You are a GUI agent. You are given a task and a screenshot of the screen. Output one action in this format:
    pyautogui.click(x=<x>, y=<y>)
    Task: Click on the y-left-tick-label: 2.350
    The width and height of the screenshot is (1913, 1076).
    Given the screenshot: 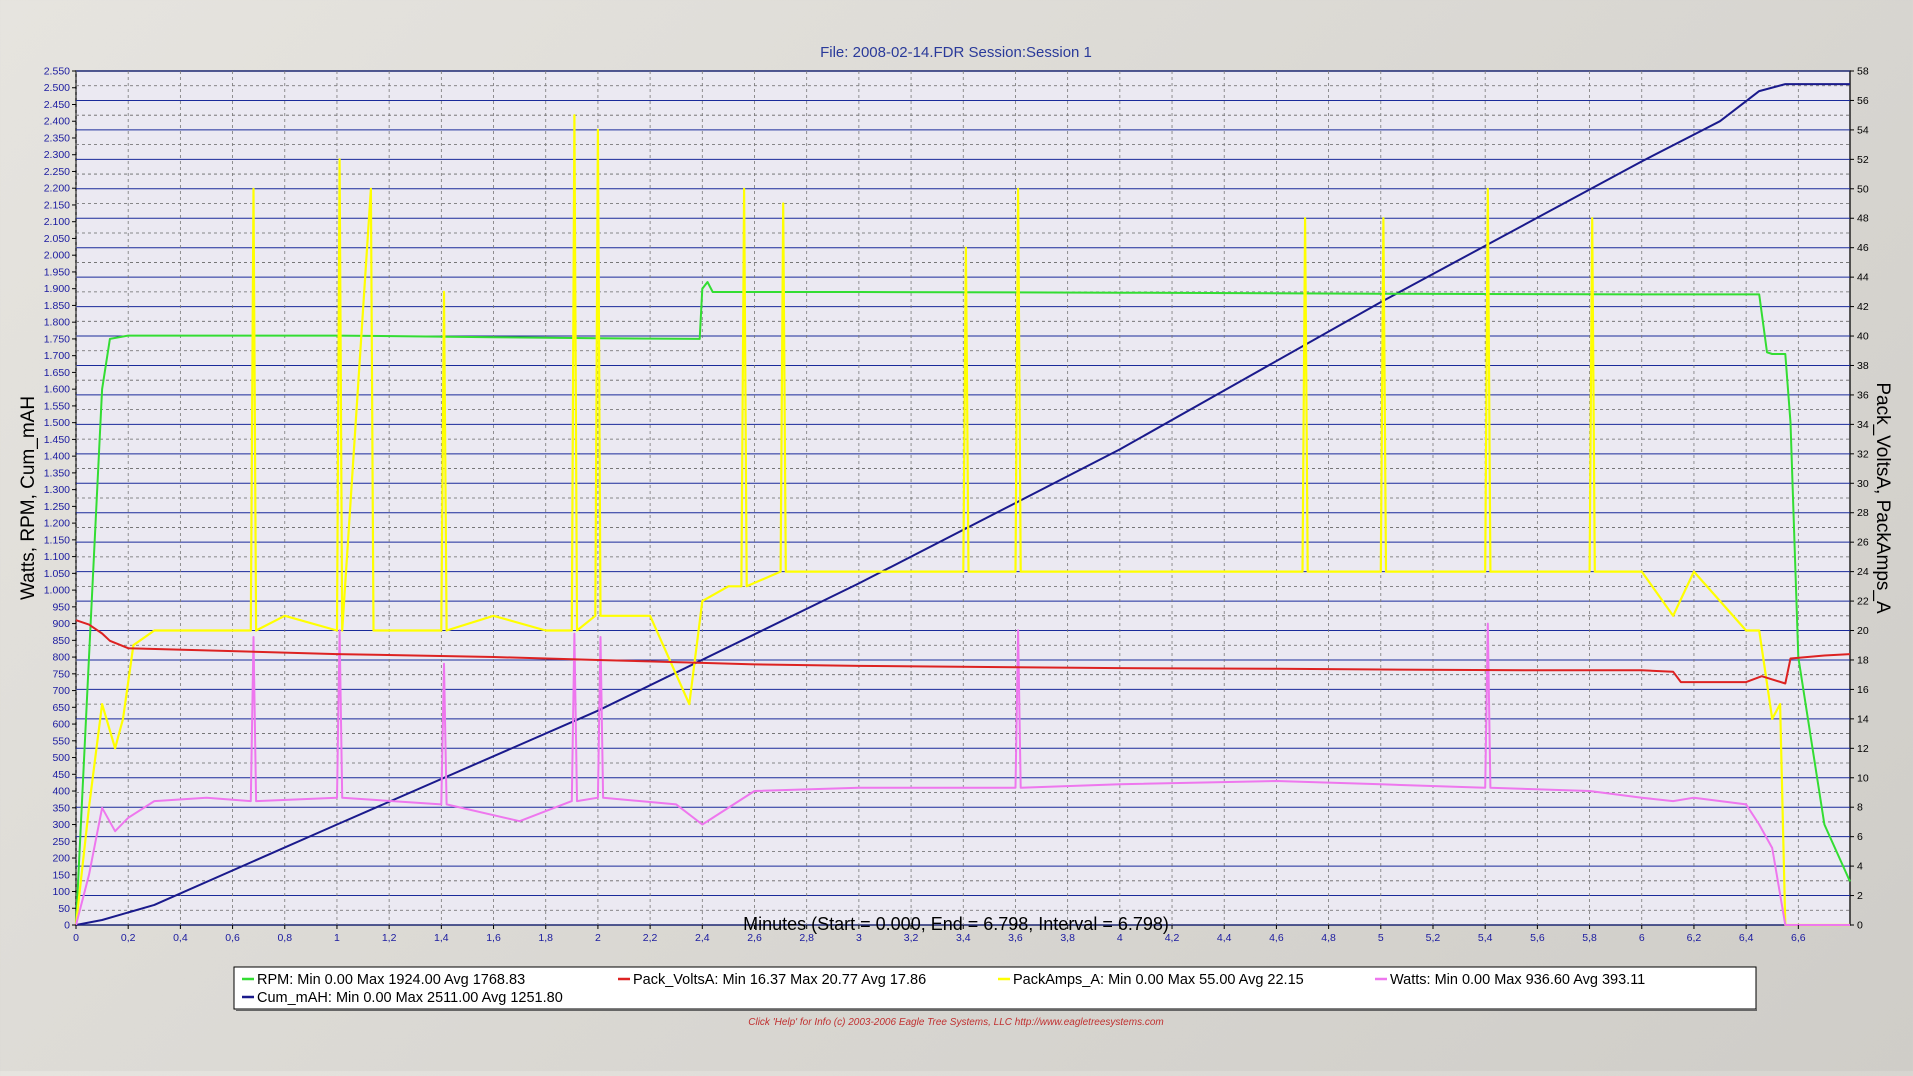 What is the action you would take?
    pyautogui.click(x=57, y=138)
    